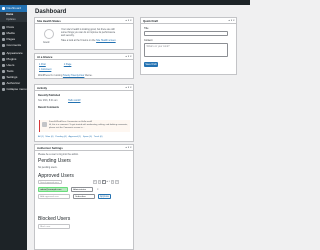 The height and width of the screenshot is (250, 320). What do you see at coordinates (3, 66) in the screenshot?
I see `users-icon` at bounding box center [3, 66].